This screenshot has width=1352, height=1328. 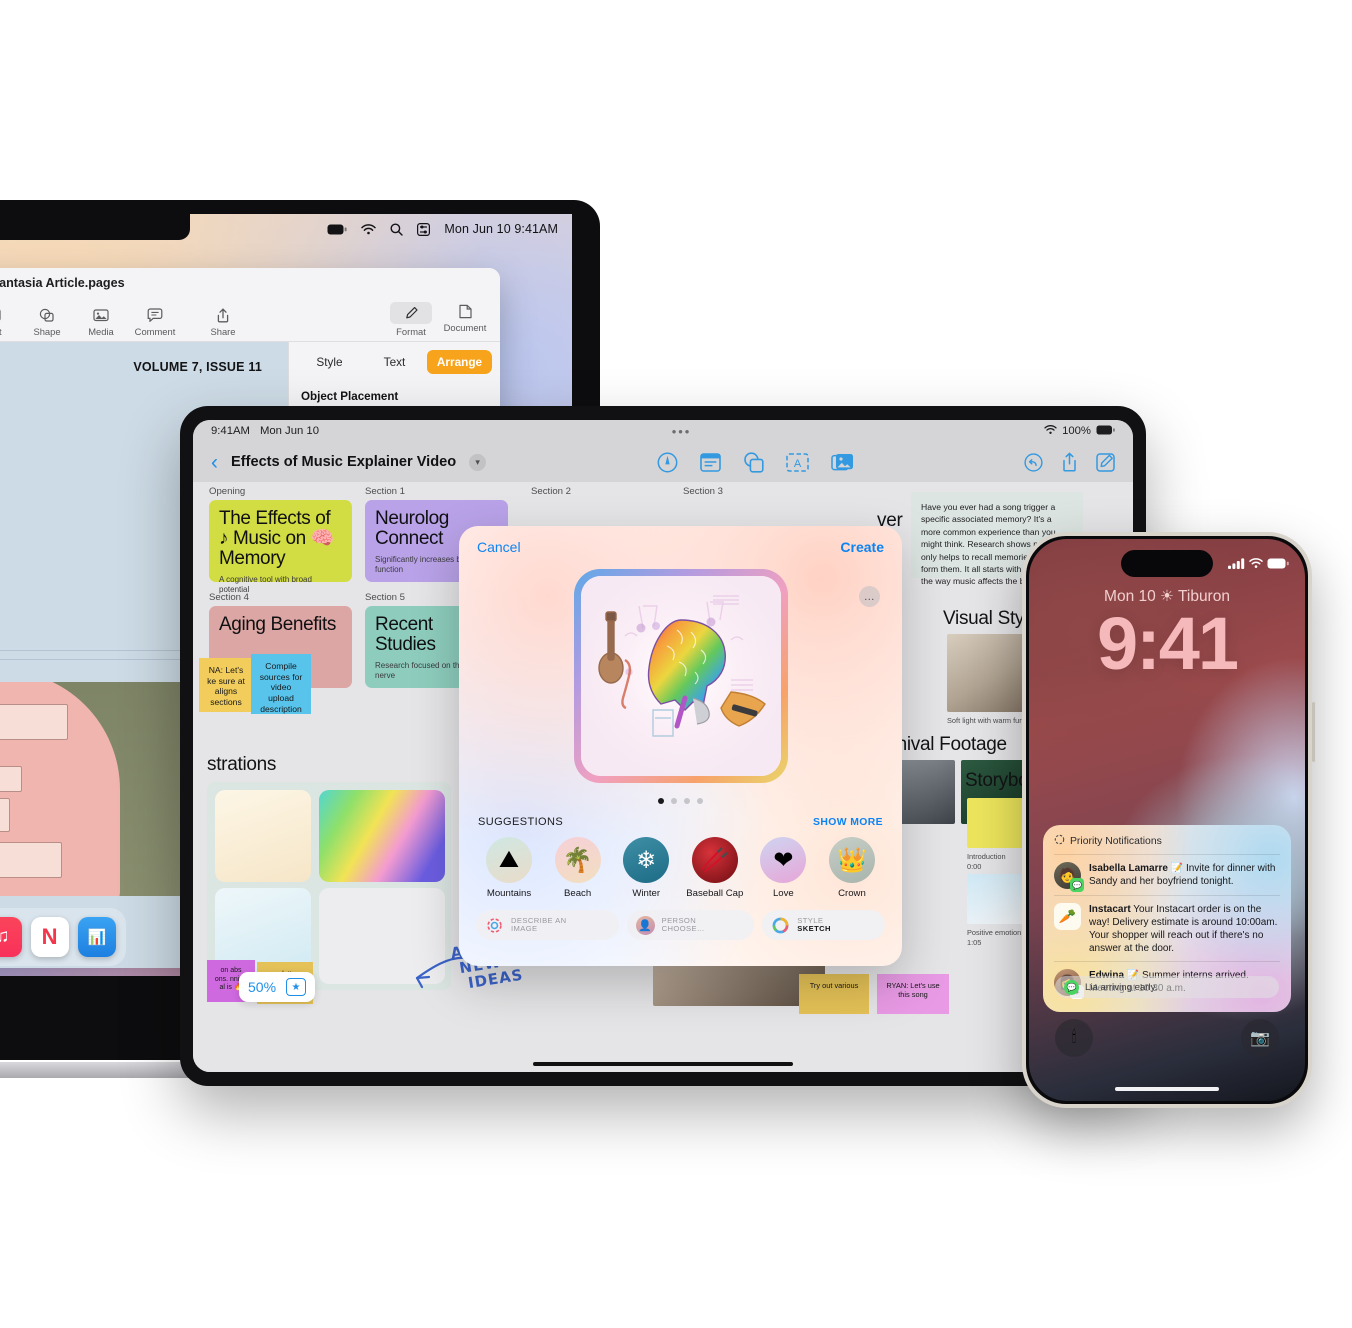 I want to click on tab-style: Style, so click(x=329, y=362).